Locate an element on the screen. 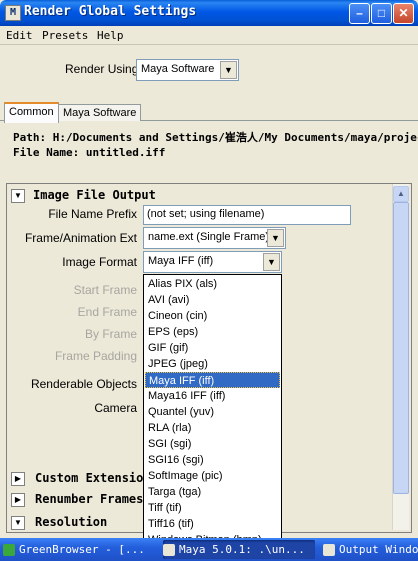  image-format-option: Targa (tga) is located at coordinates (212, 492).